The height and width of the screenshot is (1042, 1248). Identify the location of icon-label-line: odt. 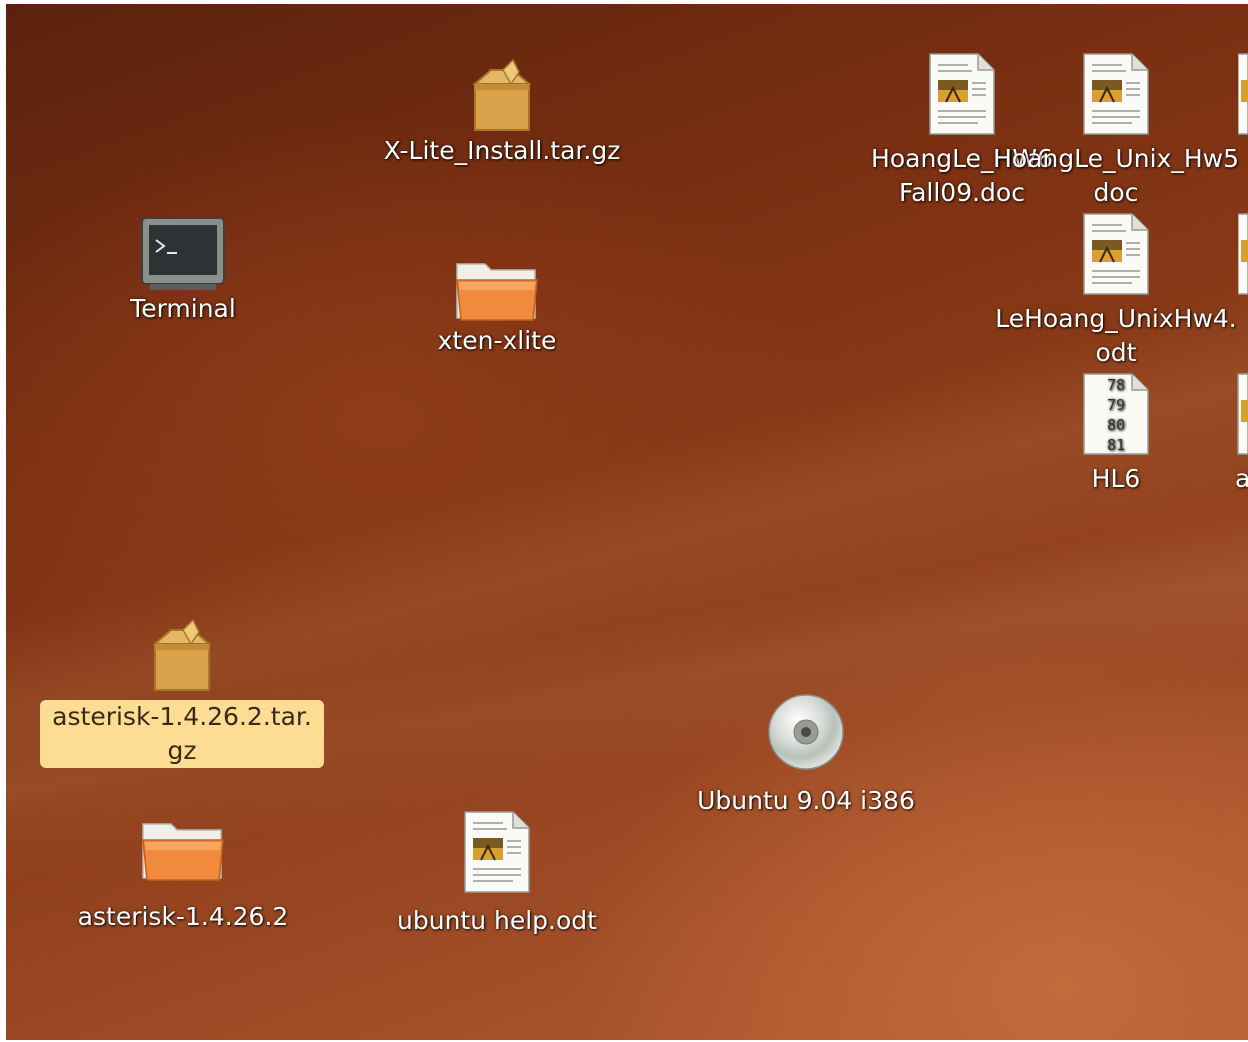
(1116, 352).